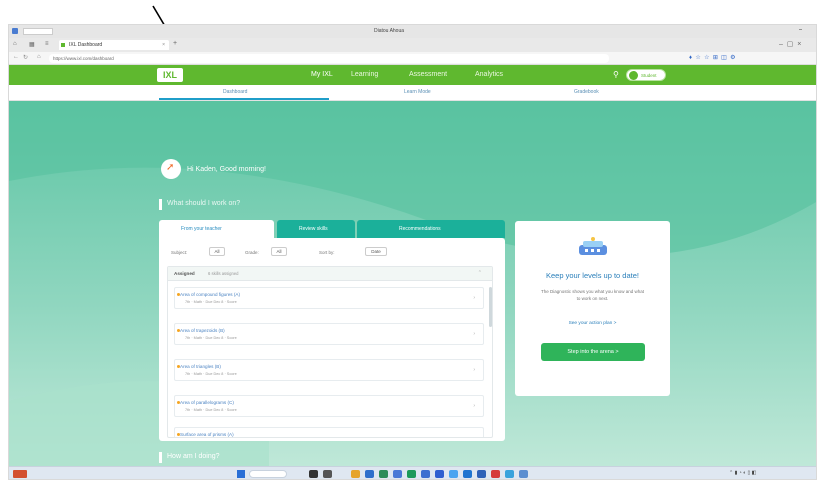 Image resolution: width=817 pixels, height=480 pixels. What do you see at coordinates (616, 74) in the screenshot?
I see `search-icon: ⚲` at bounding box center [616, 74].